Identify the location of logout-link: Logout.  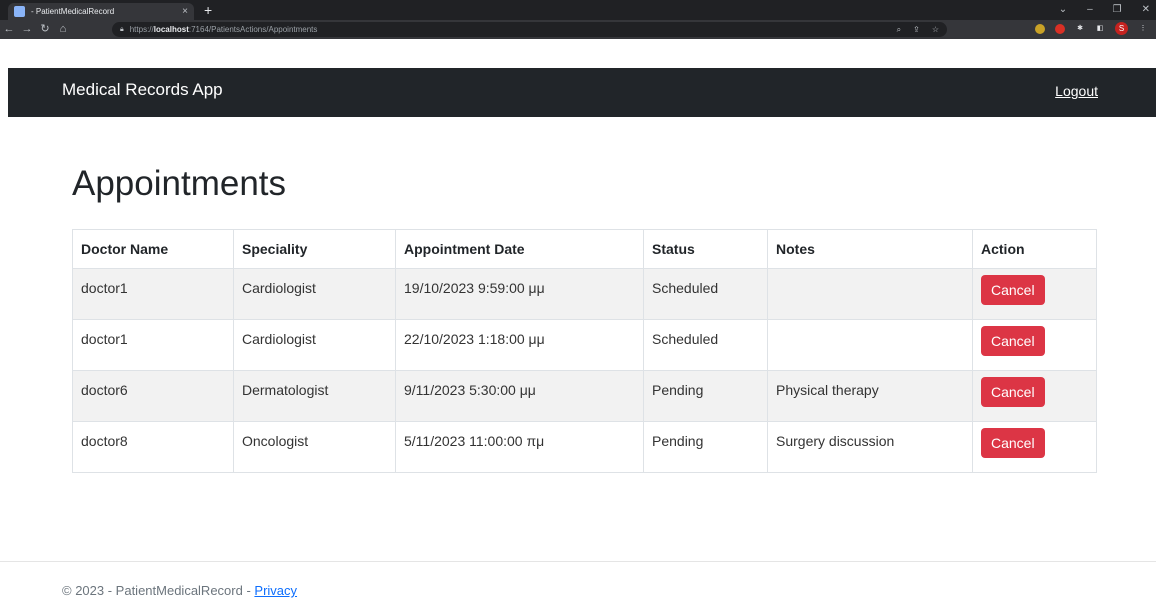
(1076, 91).